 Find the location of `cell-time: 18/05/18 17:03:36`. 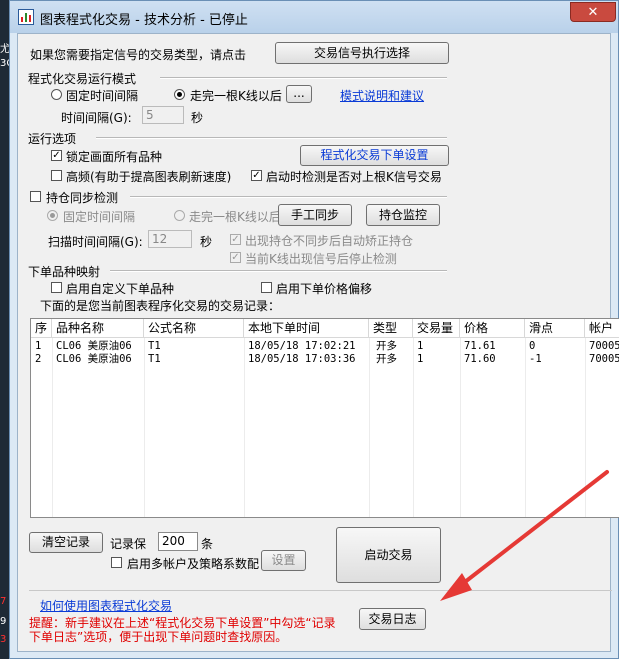

cell-time: 18/05/18 17:03:36 is located at coordinates (302, 359).